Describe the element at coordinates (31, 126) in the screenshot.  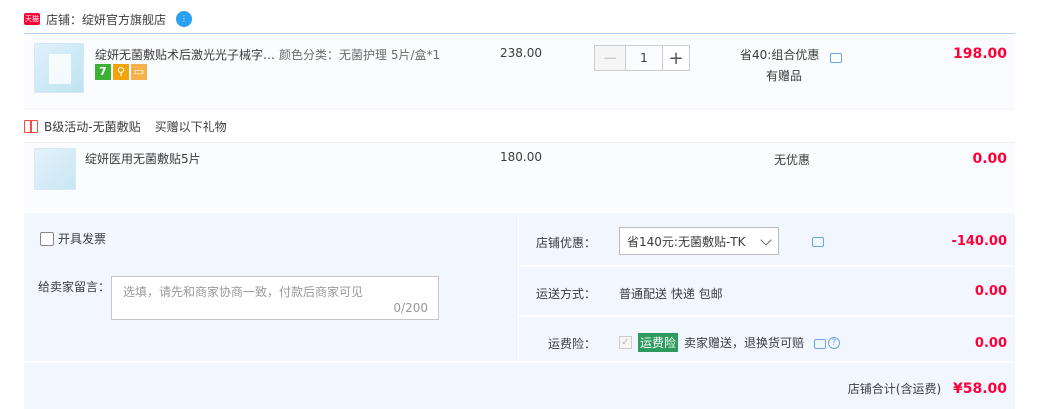
I see `gift-icon` at that location.